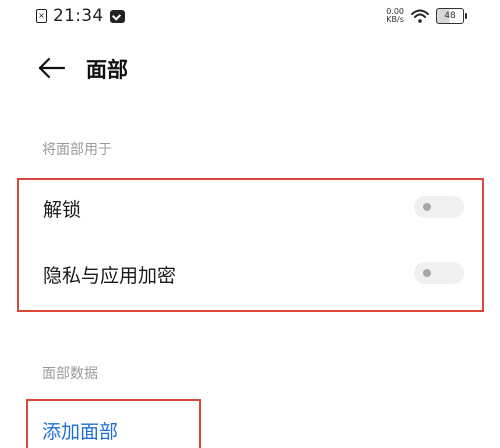  I want to click on section-label-face-data: 面部数据, so click(70, 374).